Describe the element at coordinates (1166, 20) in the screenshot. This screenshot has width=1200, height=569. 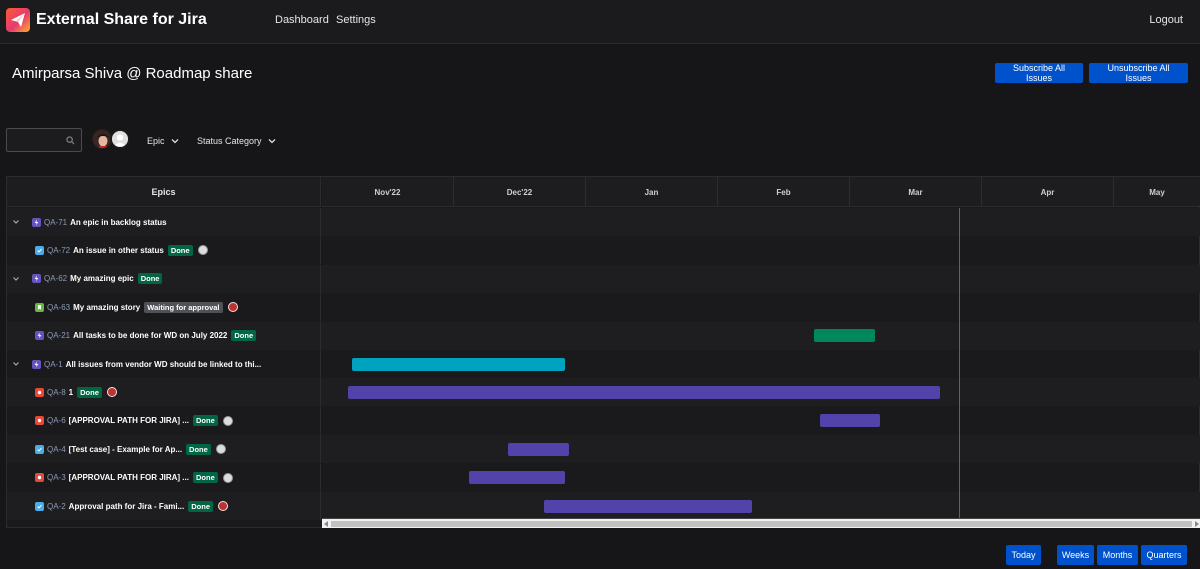
I see `logout-link: Logout` at that location.